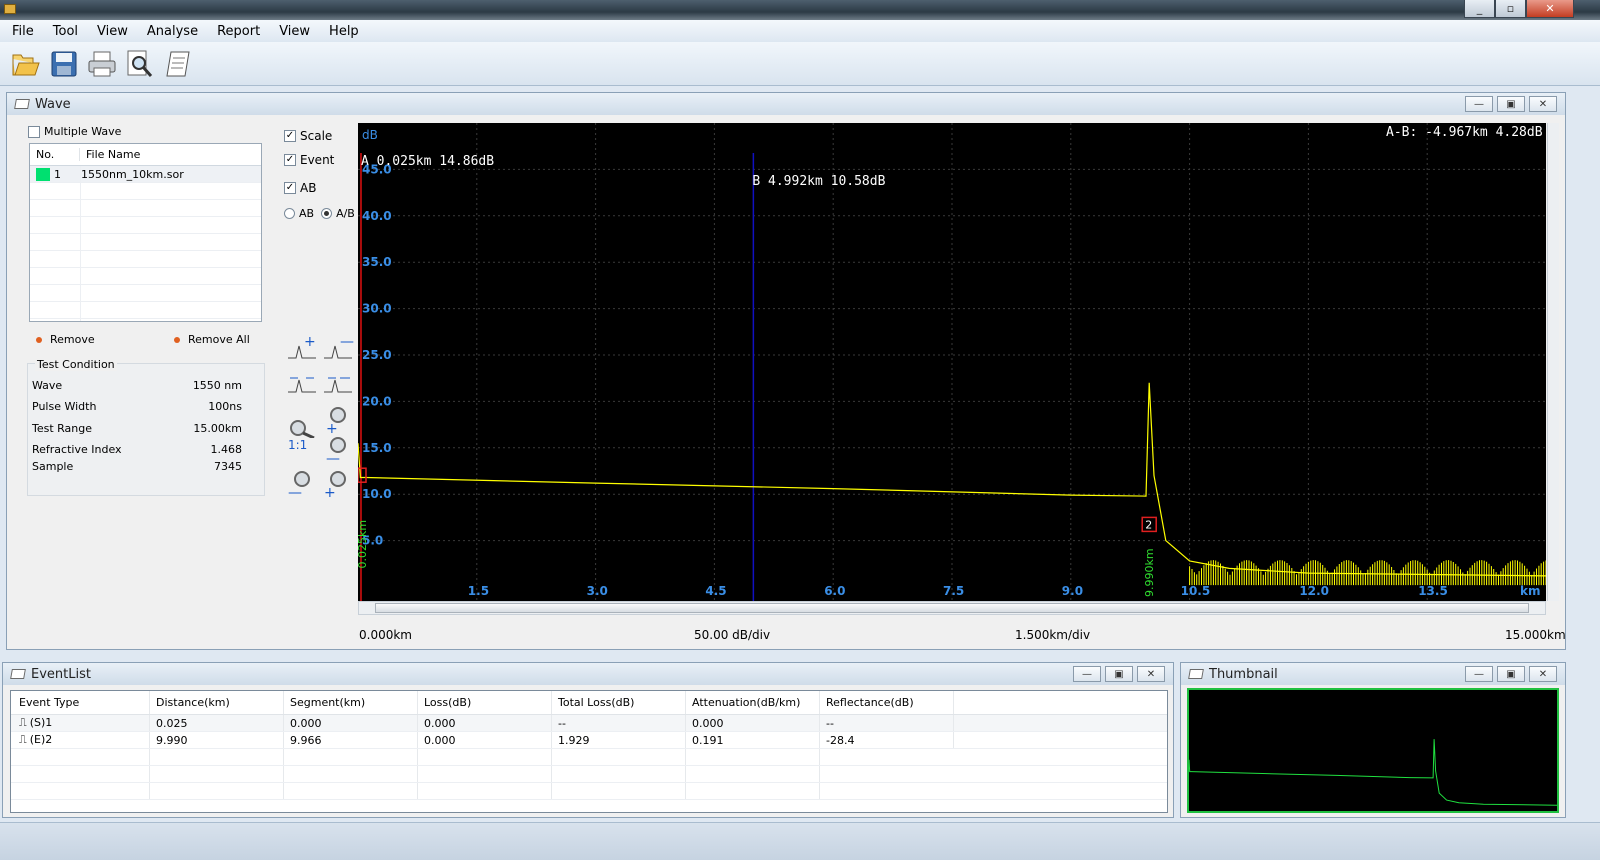  Describe the element at coordinates (339, 419) in the screenshot. I see `zoom-in-icon: +` at that location.